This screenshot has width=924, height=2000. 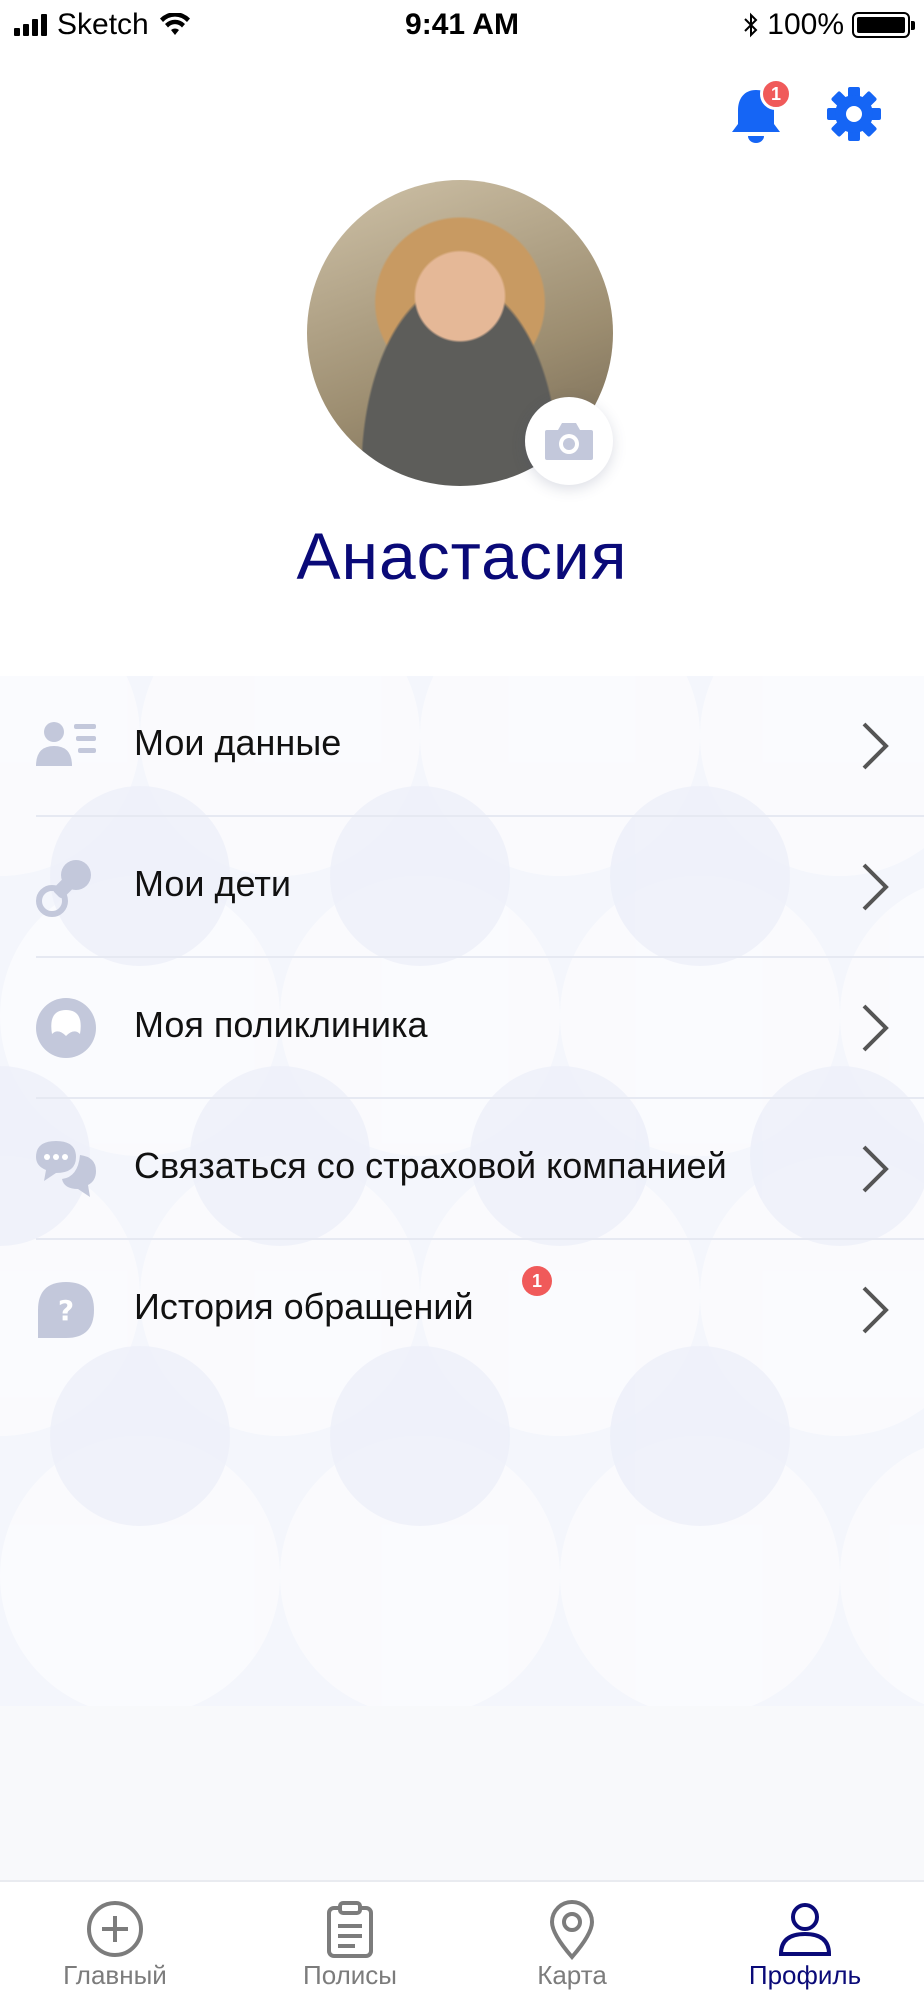 I want to click on menu-item-my-clinic: Моя поликлиника, so click(x=462, y=1028).